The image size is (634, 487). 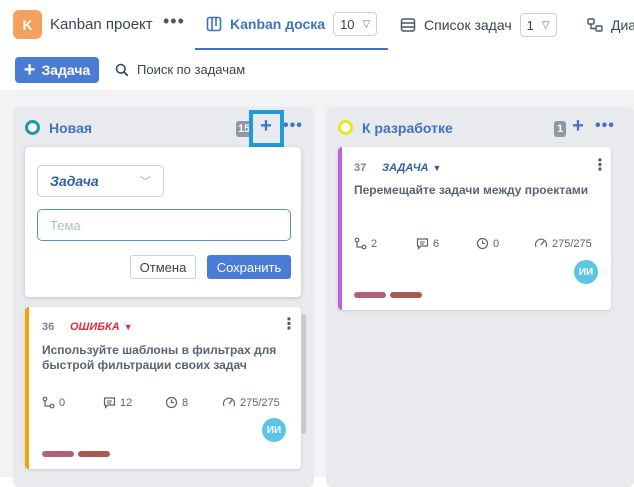 I want to click on subtasks-metric: 0, so click(x=53, y=402).